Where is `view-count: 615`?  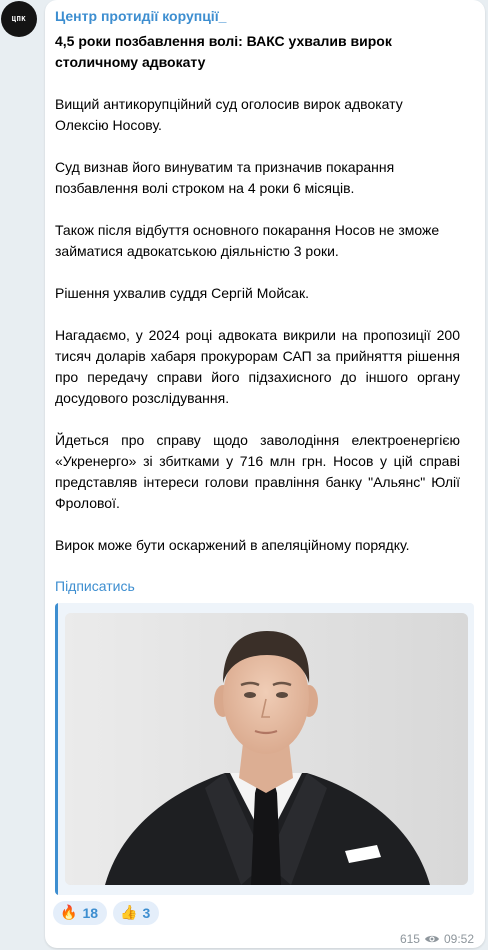
view-count: 615 is located at coordinates (409, 939).